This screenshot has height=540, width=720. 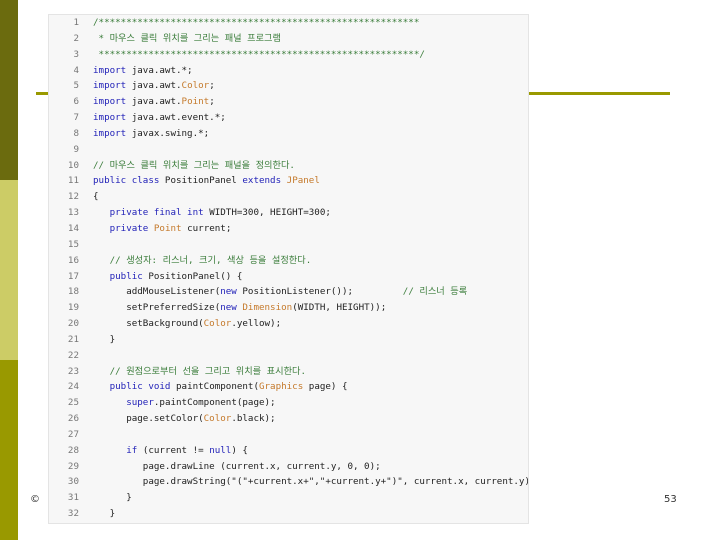 I want to click on code-text: setBackground(Color.yellow);, so click(x=187, y=324).